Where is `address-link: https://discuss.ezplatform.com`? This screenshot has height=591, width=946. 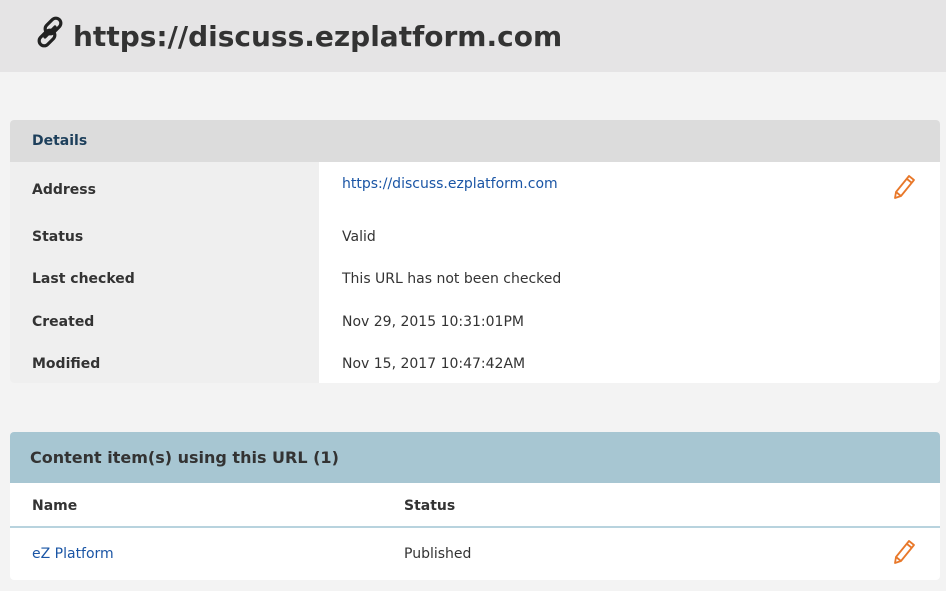 address-link: https://discuss.ezplatform.com is located at coordinates (450, 184).